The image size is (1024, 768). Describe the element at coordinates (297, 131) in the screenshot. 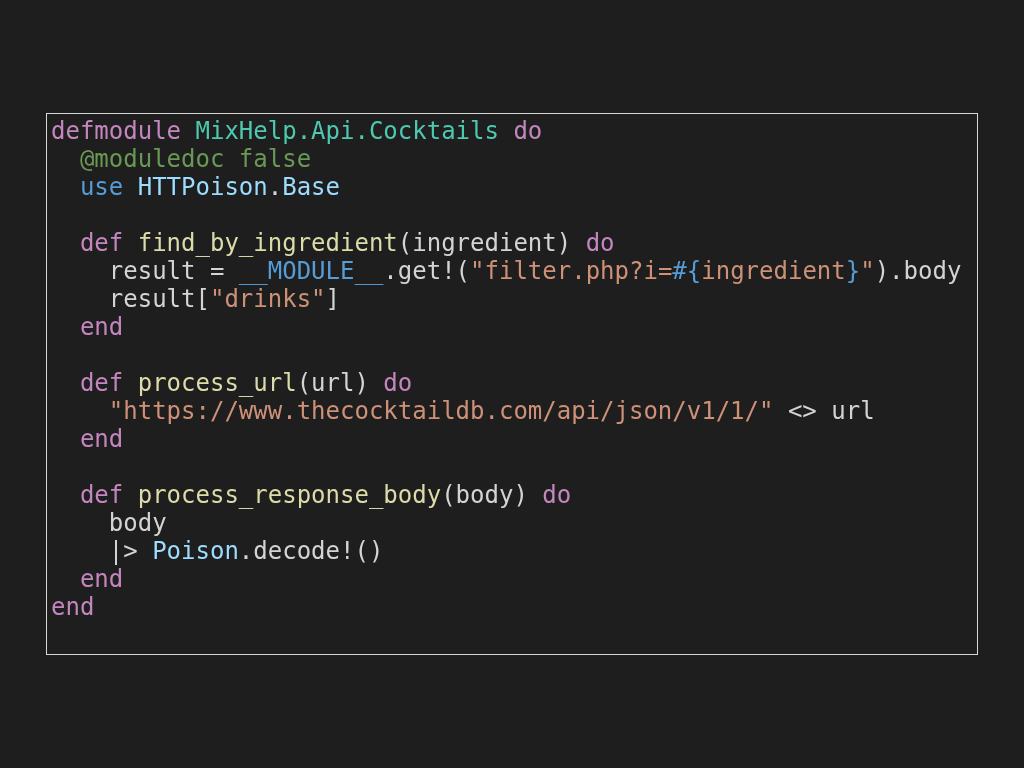

I see `code-line: defmodule MixHelp.Api.Cocktails do` at that location.